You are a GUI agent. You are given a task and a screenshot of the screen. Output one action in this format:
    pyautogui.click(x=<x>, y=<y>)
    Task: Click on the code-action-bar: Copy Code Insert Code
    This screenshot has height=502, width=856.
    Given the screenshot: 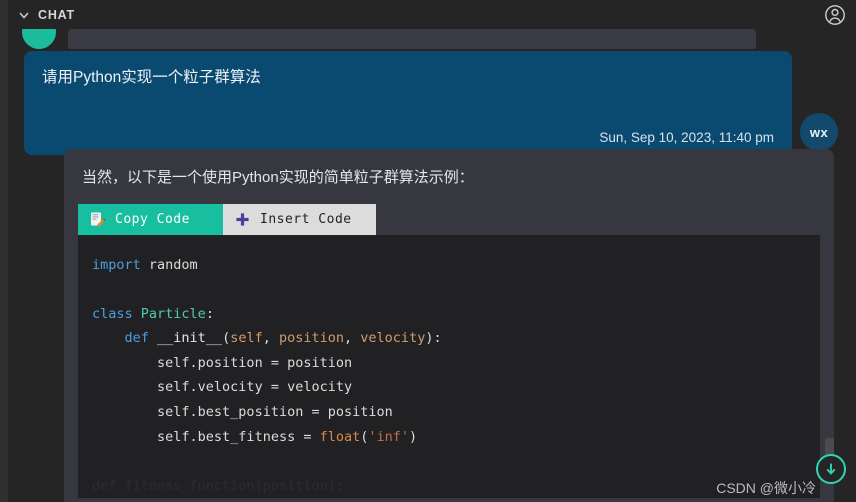 What is the action you would take?
    pyautogui.click(x=227, y=219)
    